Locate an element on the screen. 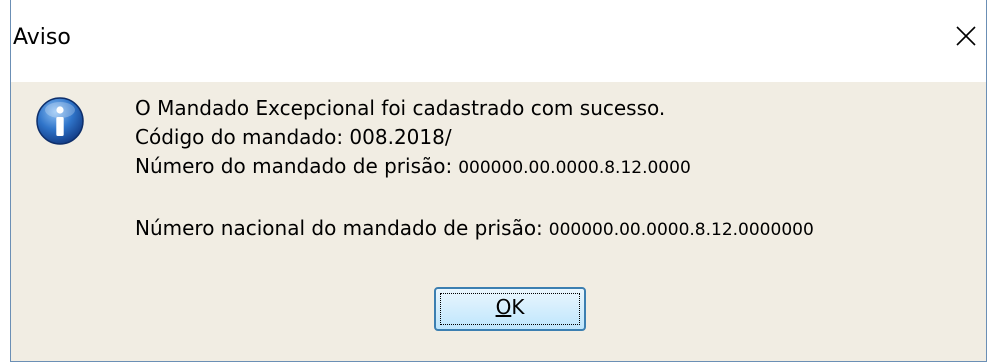 The height and width of the screenshot is (364, 989). warrant-number-value: 000000.00.0000.8.12.0000 is located at coordinates (574, 168).